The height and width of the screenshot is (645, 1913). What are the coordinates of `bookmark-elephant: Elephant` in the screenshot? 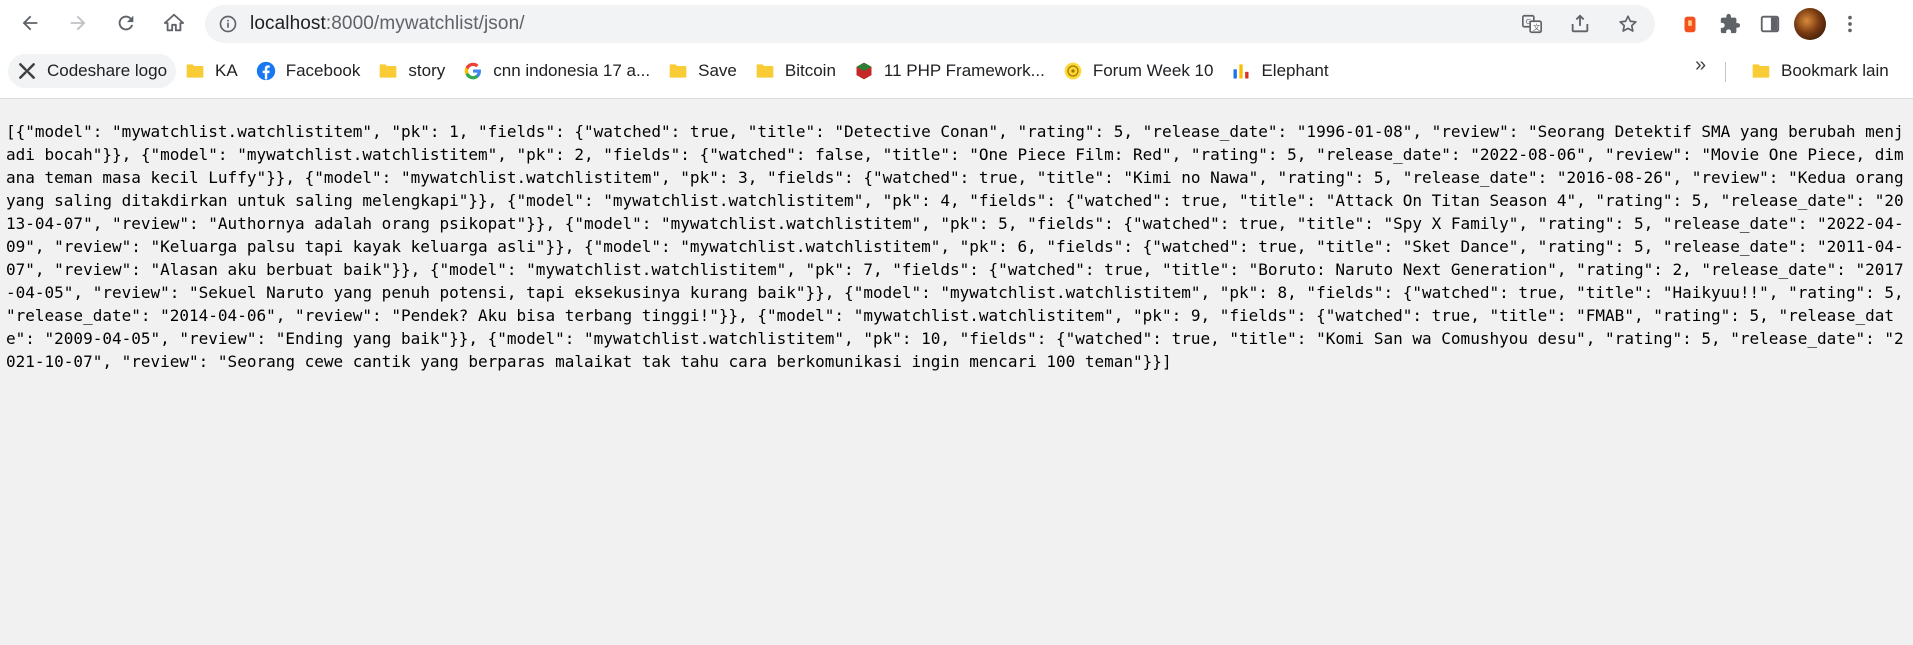 It's located at (1279, 71).